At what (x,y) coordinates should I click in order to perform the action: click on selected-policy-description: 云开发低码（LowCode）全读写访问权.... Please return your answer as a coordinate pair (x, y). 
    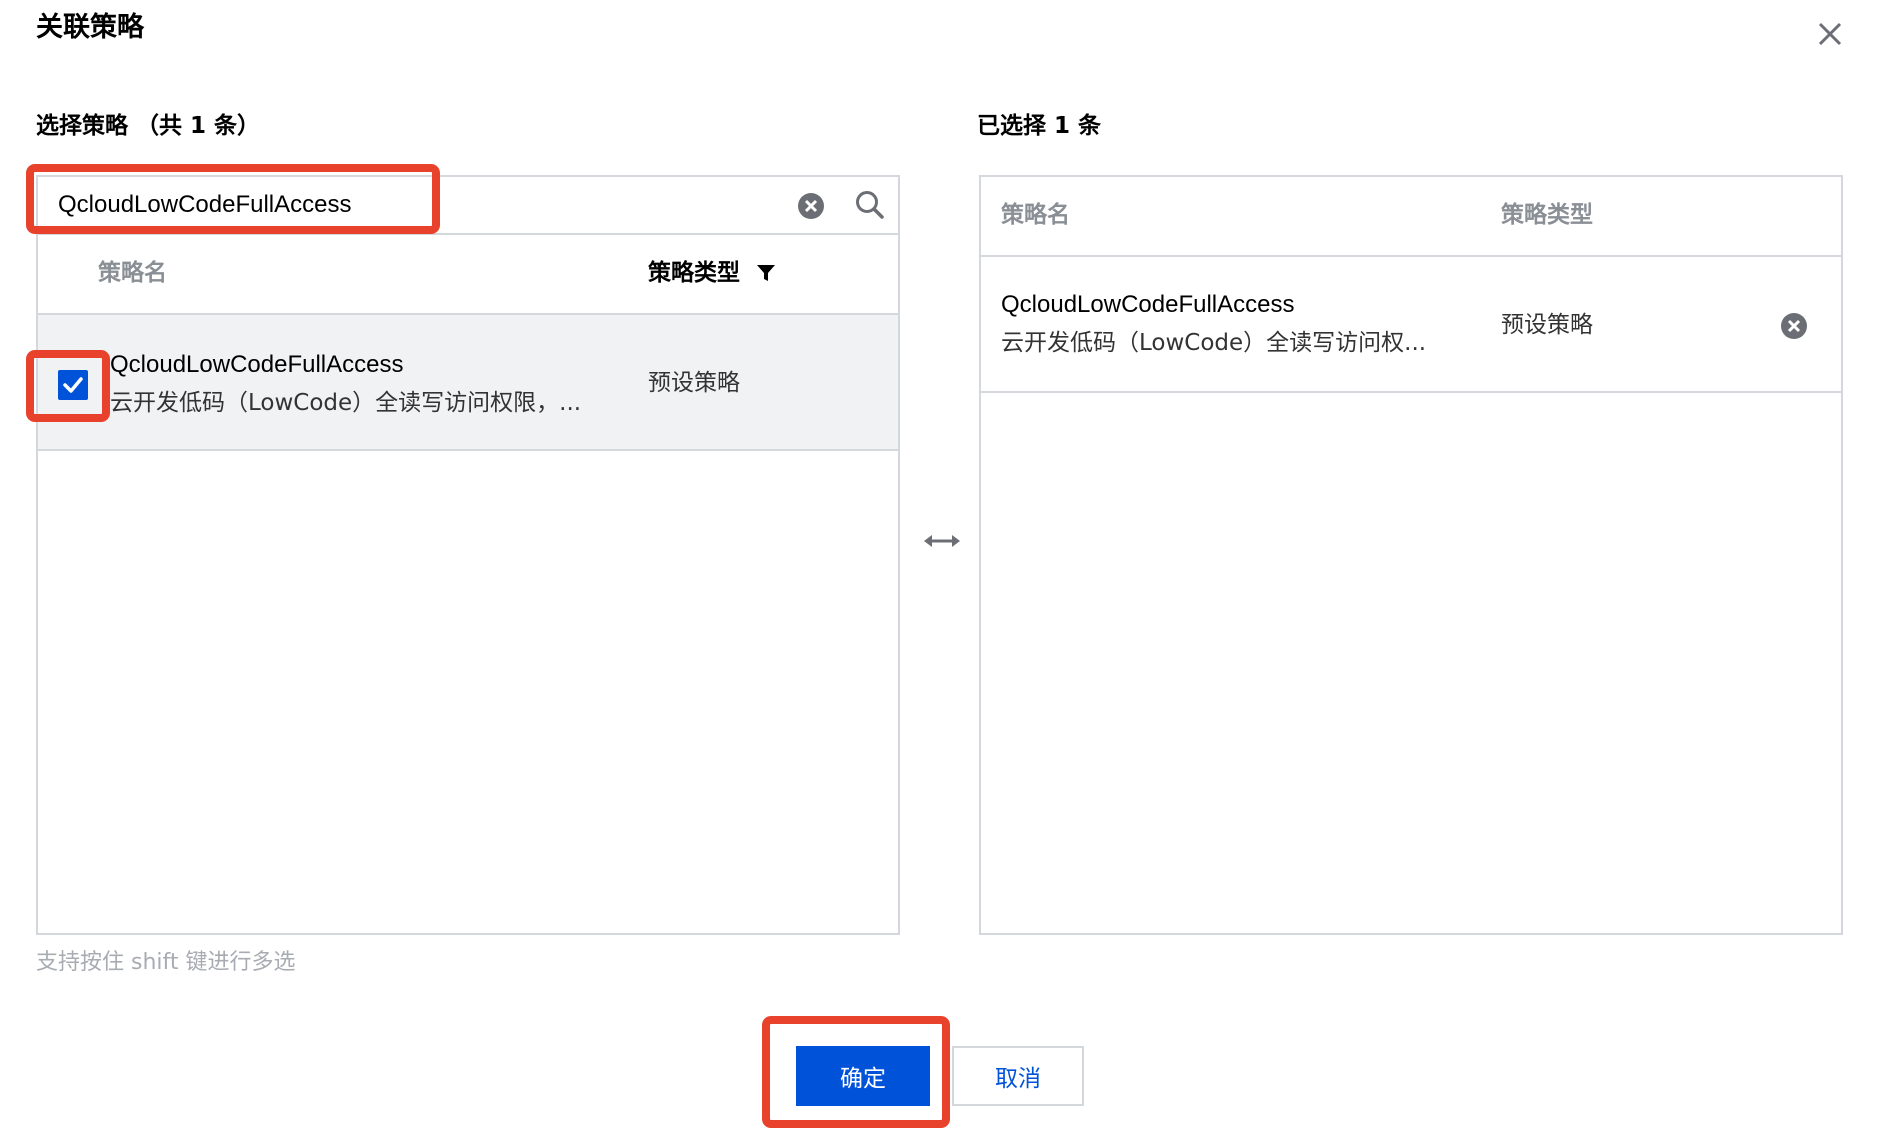
    Looking at the image, I should click on (1214, 343).